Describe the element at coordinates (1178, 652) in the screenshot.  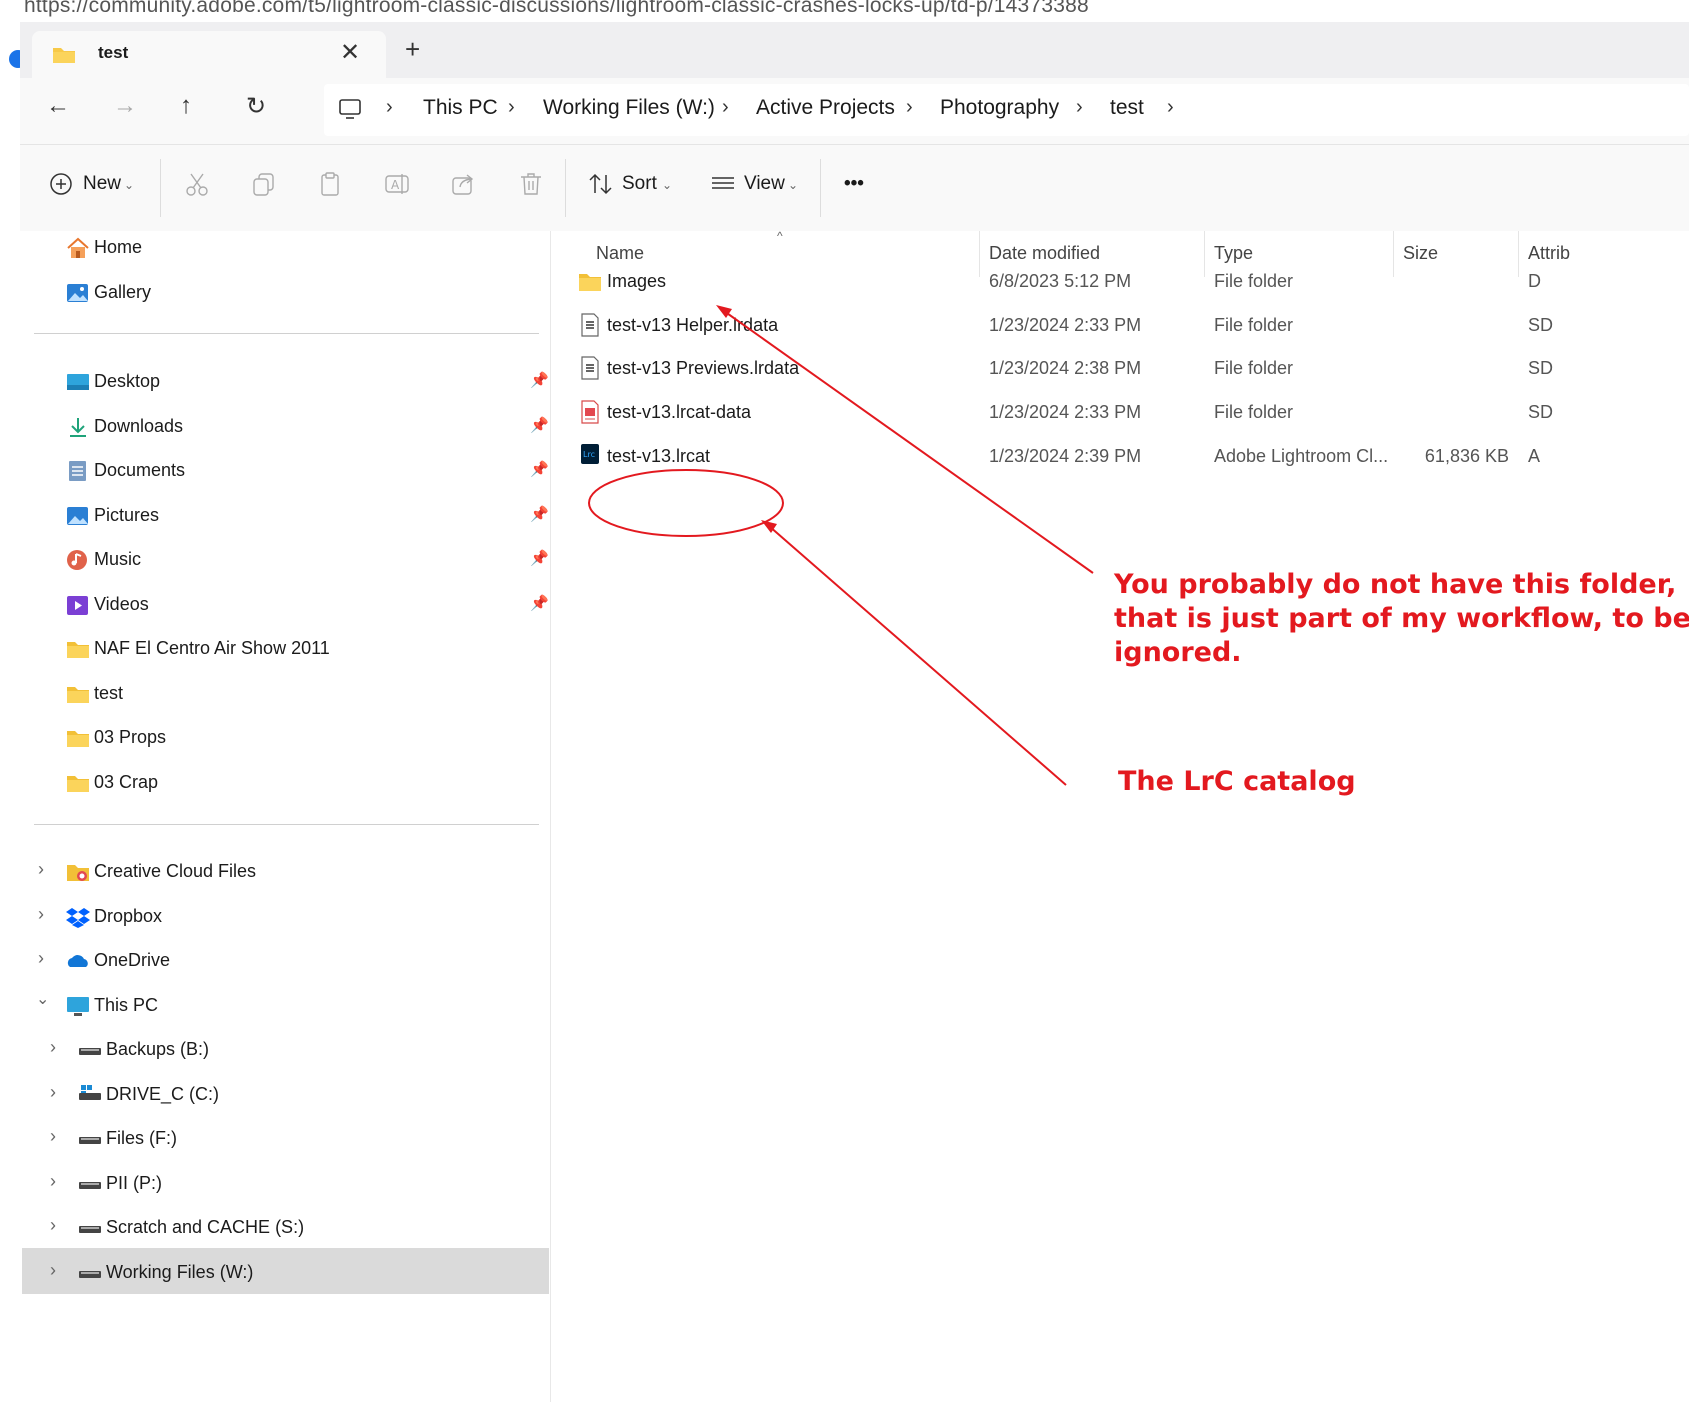
I see `annotation-line: ignored.` at that location.